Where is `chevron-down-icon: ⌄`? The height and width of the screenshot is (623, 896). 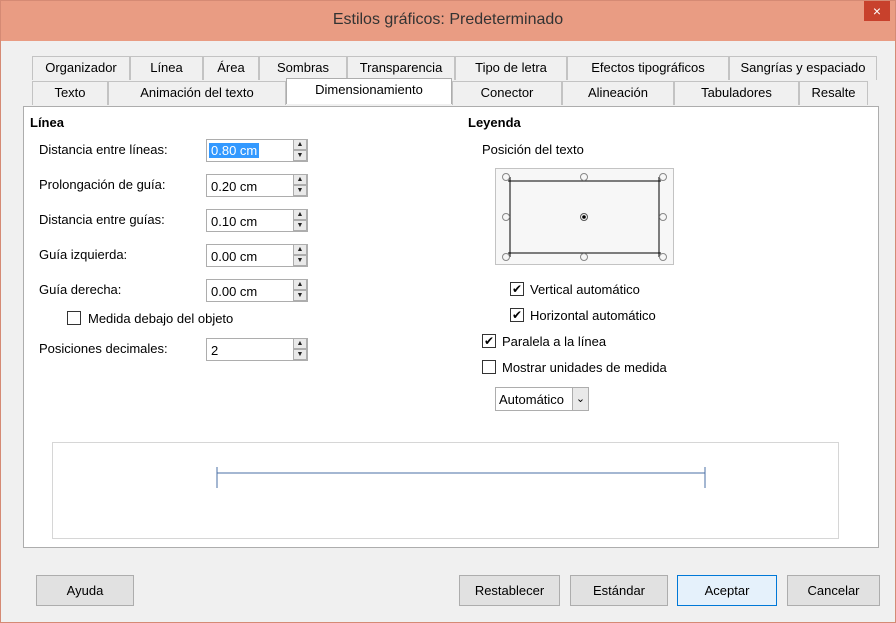
chevron-down-icon: ⌄ is located at coordinates (580, 399).